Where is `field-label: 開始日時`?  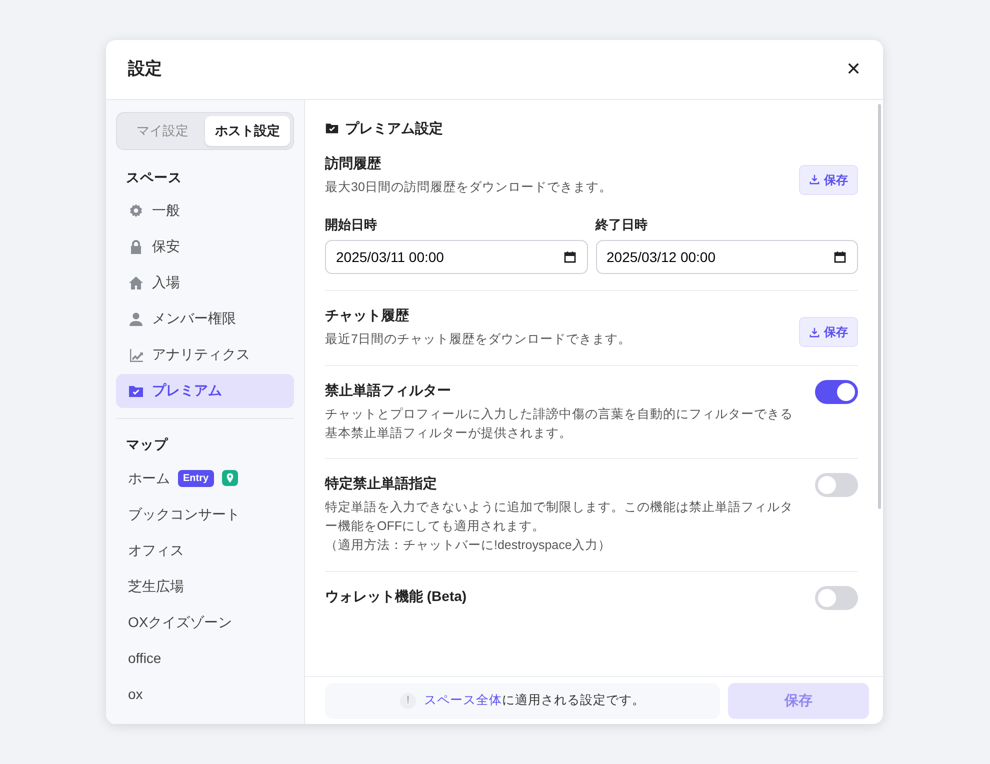
field-label: 開始日時 is located at coordinates (351, 225).